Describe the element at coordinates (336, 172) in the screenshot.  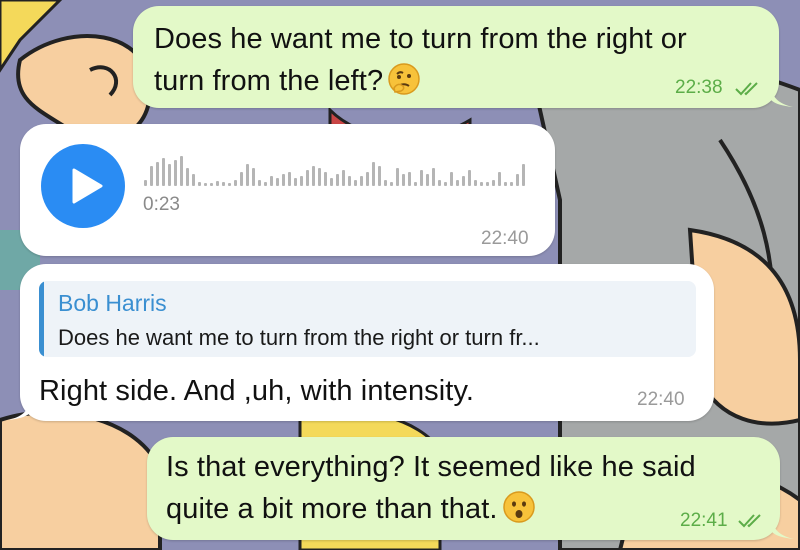
I see `voice-waveform` at that location.